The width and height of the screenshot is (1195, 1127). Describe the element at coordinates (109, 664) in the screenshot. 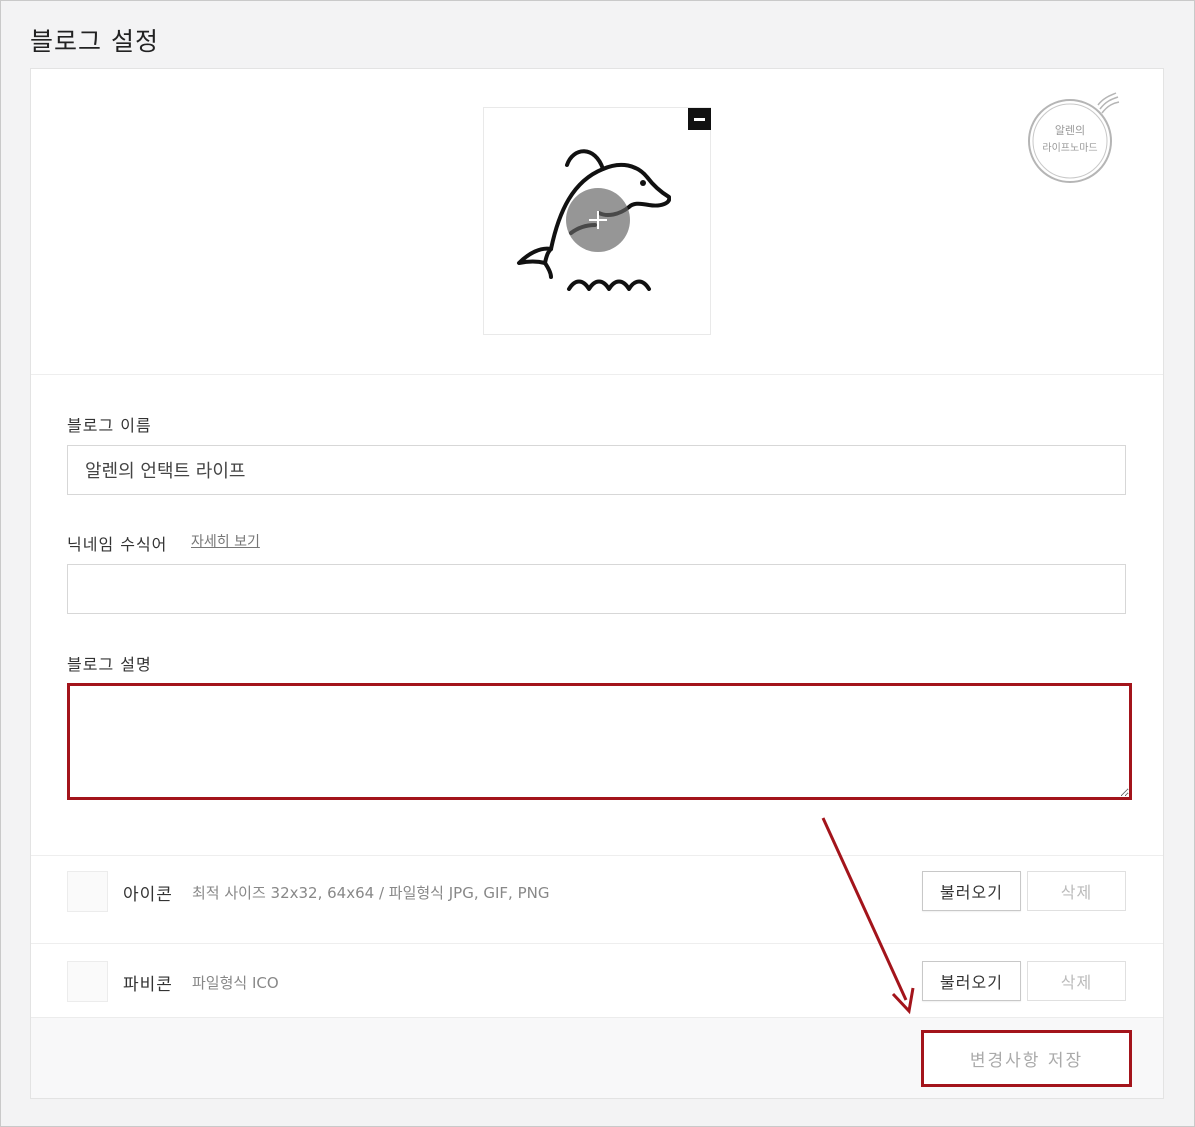

I see `blog-description-label: 블로그 설명` at that location.